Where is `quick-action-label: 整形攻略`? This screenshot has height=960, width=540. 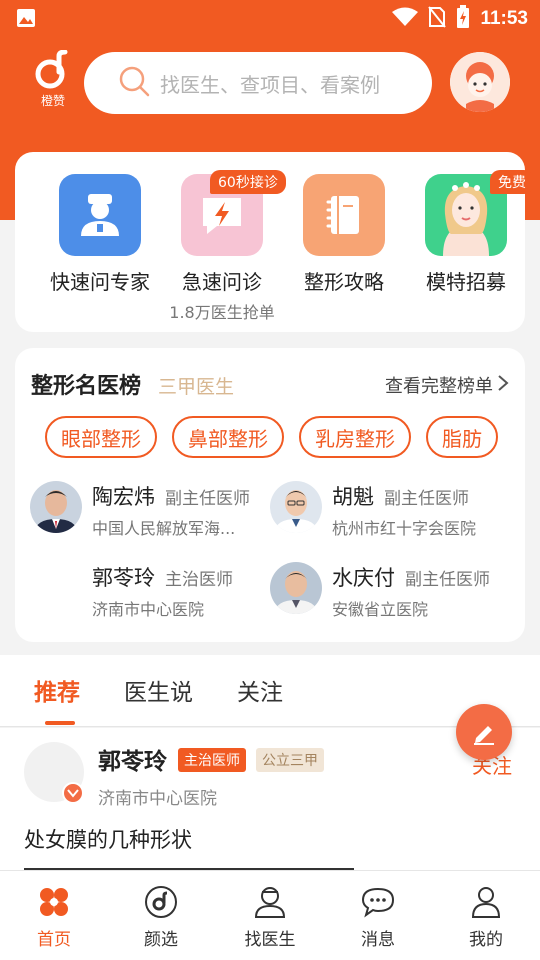 quick-action-label: 整形攻略 is located at coordinates (344, 282).